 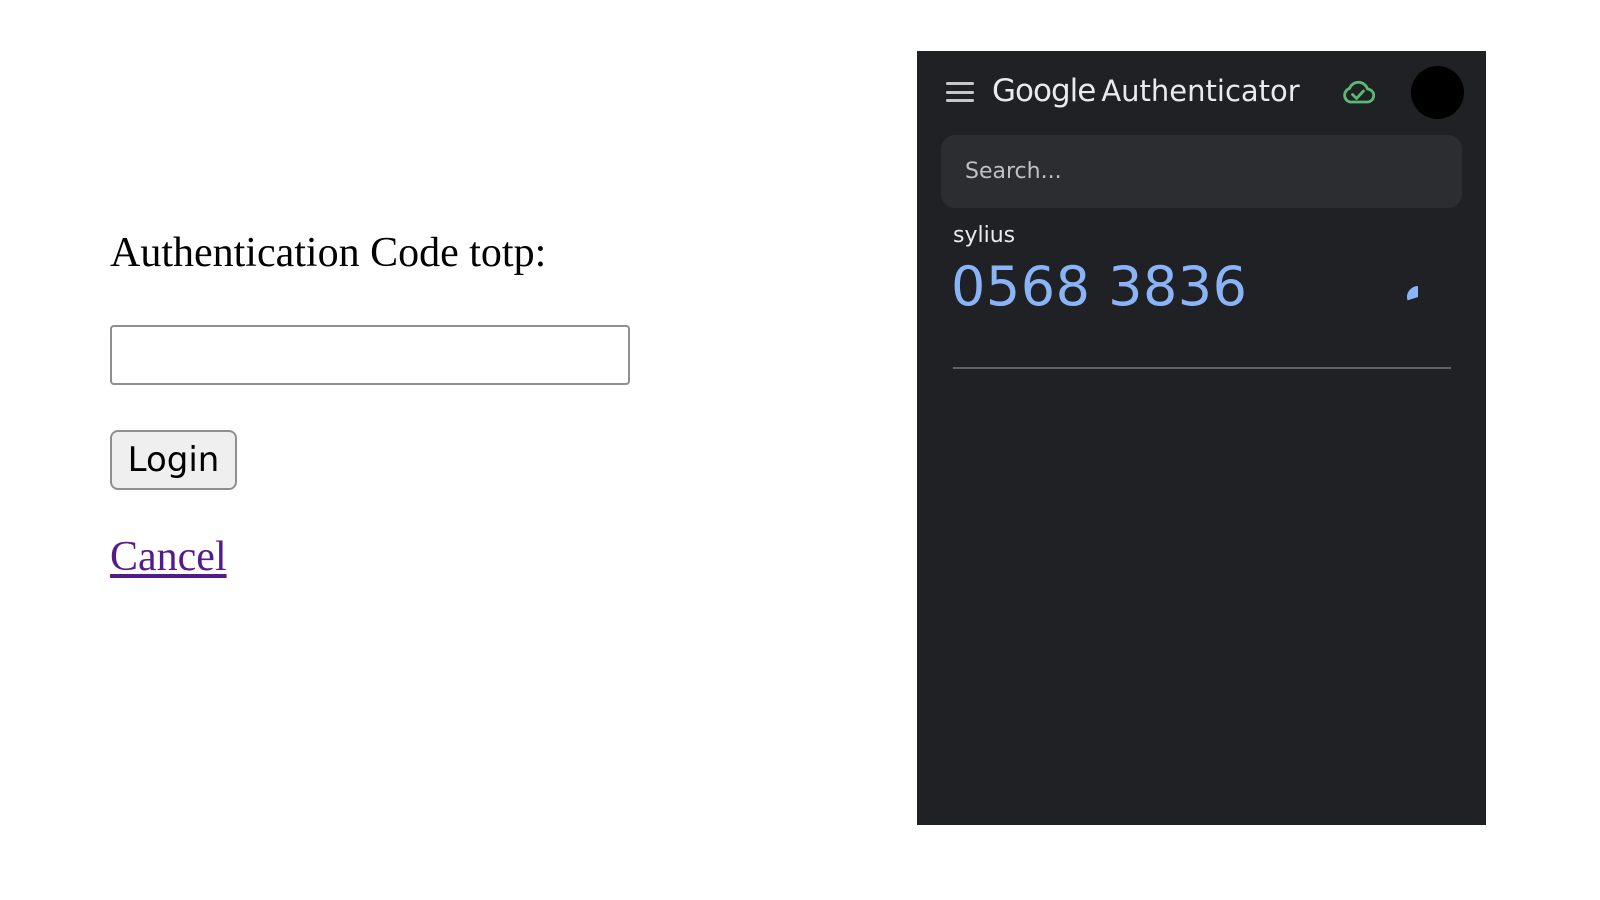 I want to click on account-item: sylius 0568 3836, so click(x=1201, y=298).